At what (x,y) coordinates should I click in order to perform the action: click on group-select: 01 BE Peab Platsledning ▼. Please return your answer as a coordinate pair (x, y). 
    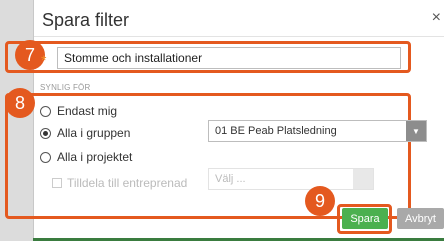
    Looking at the image, I should click on (317, 131).